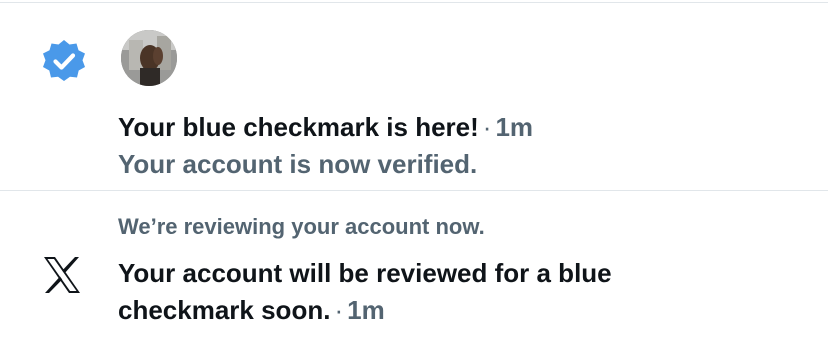 The image size is (828, 341). I want to click on notification-title: Your blue checkmark is here! · 1m, so click(325, 127).